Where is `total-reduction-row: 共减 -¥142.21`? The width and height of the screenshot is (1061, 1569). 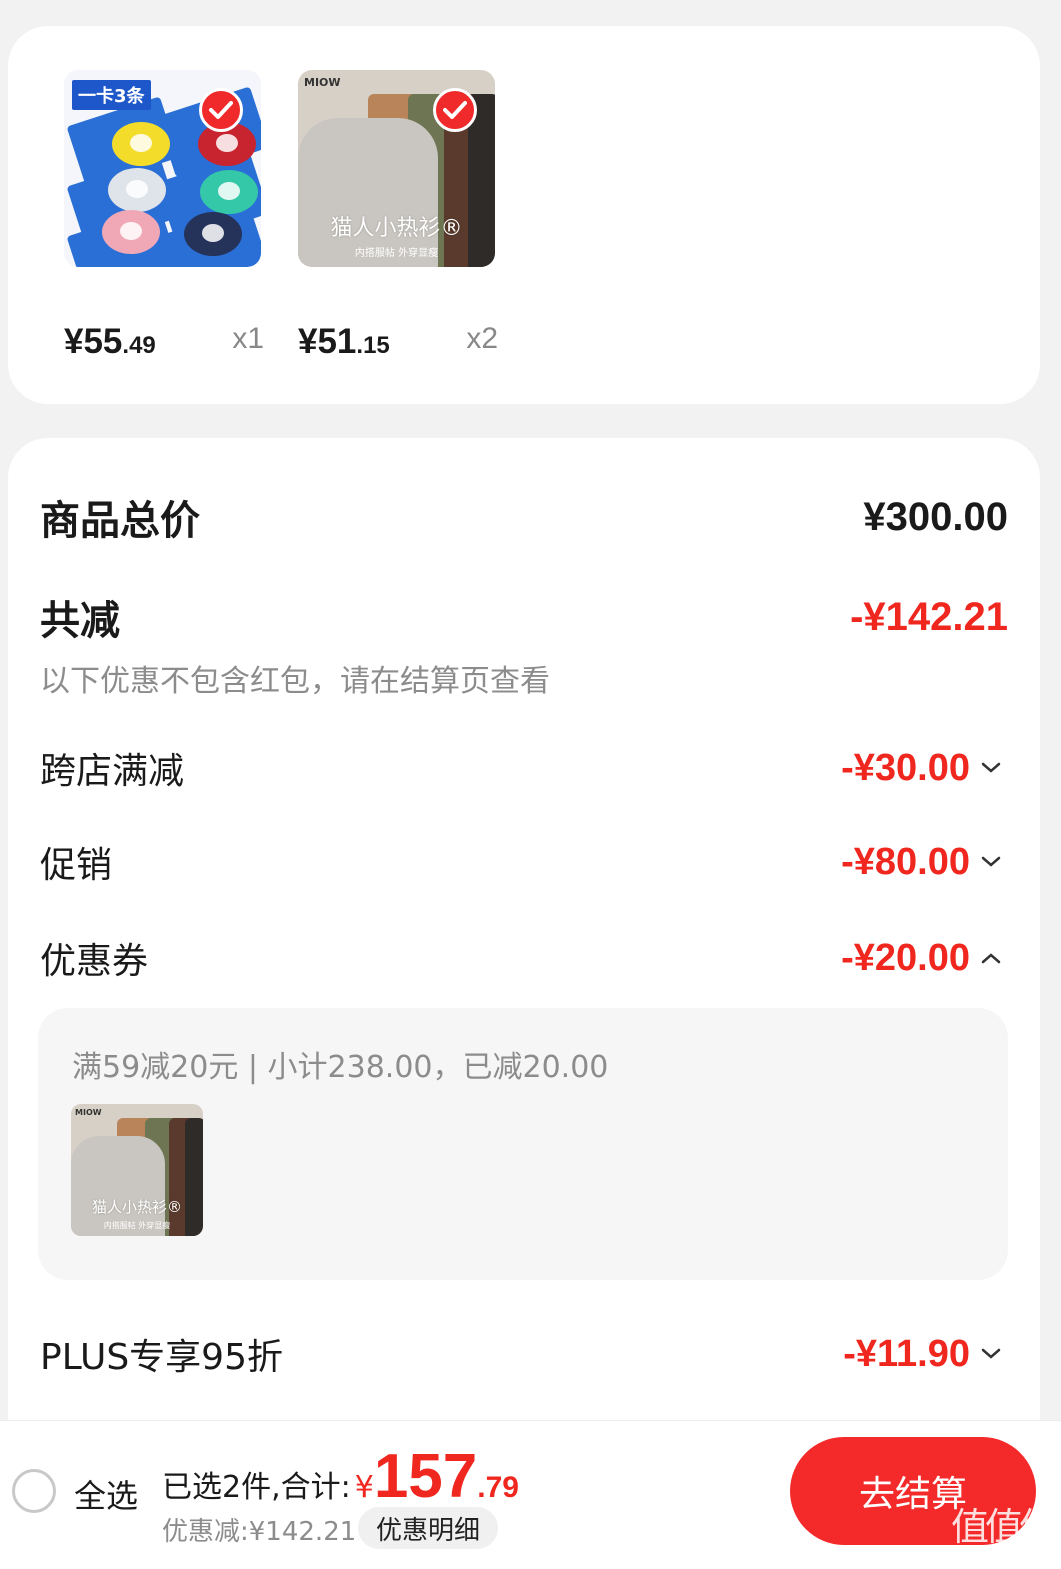 total-reduction-row: 共减 -¥142.21 is located at coordinates (524, 617).